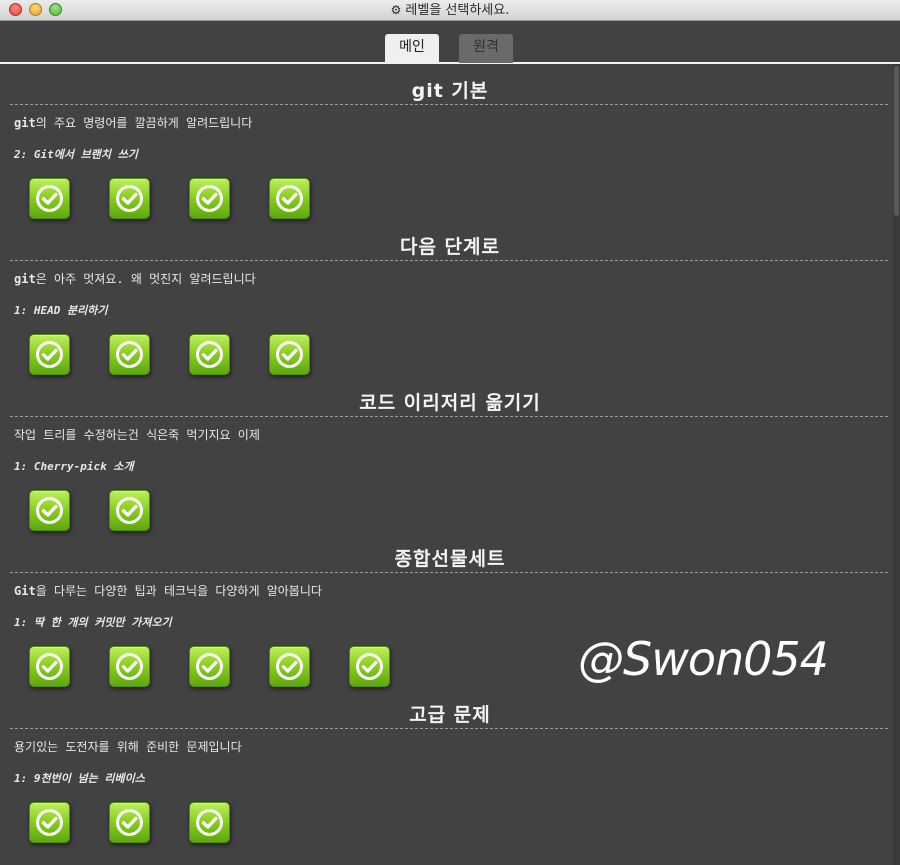  What do you see at coordinates (486, 48) in the screenshot?
I see `tab-remote: 원격` at bounding box center [486, 48].